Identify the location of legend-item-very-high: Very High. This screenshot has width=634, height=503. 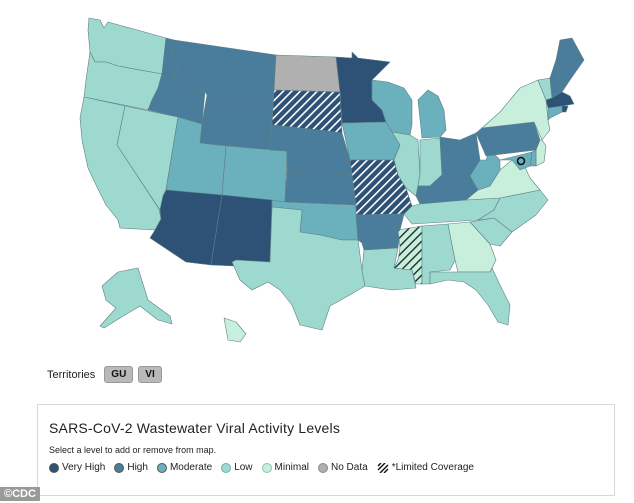
(77, 467).